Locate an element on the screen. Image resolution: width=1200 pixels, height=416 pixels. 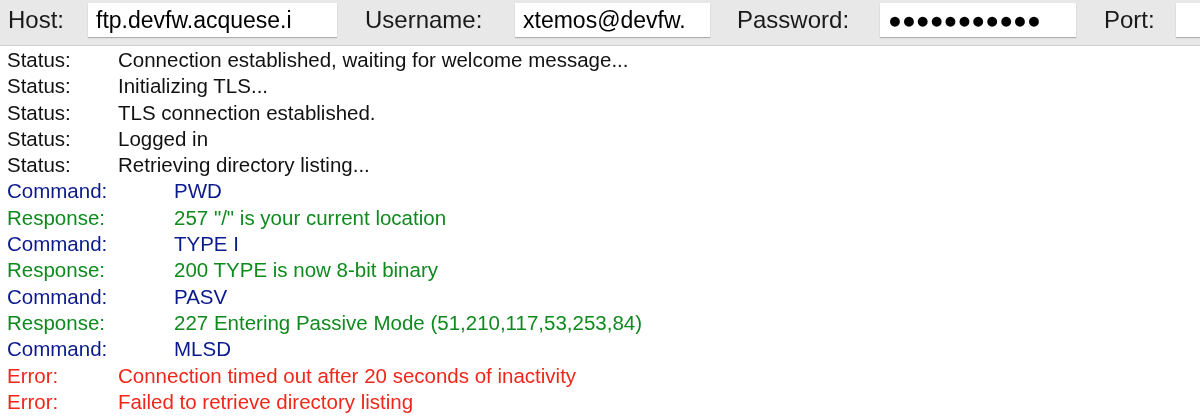
field-label: Host: is located at coordinates (36, 20).